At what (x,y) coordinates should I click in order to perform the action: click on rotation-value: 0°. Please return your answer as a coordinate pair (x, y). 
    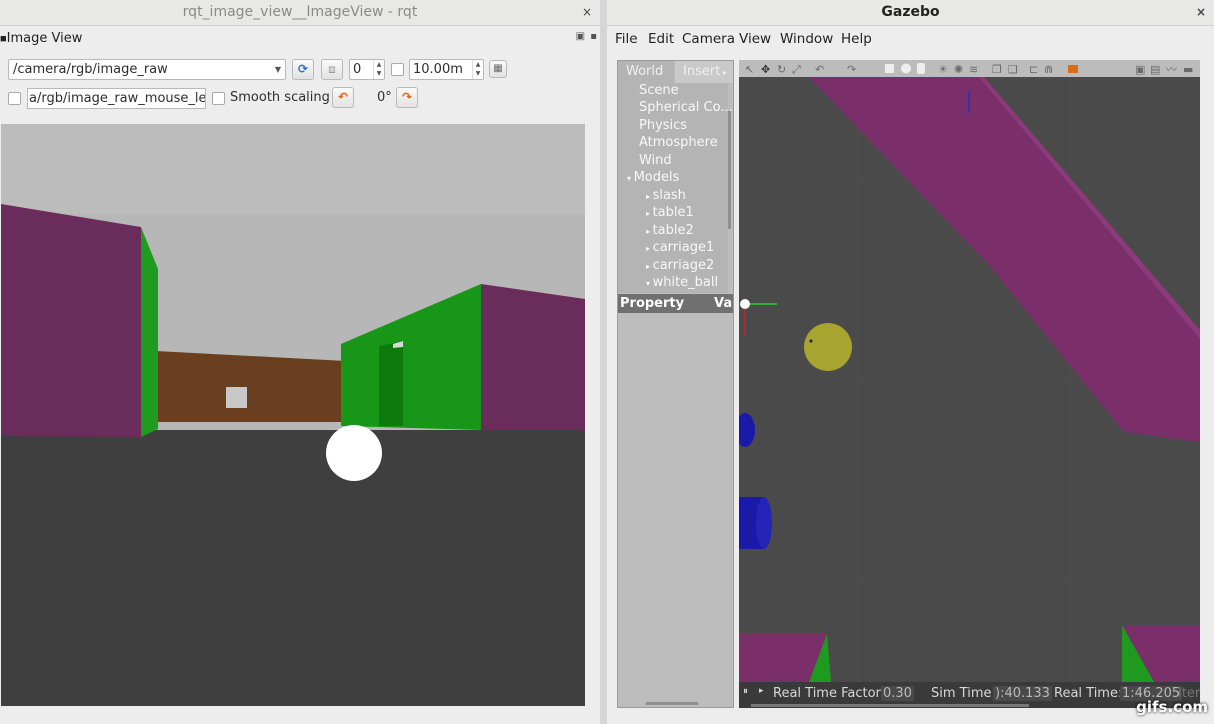
    Looking at the image, I should click on (384, 97).